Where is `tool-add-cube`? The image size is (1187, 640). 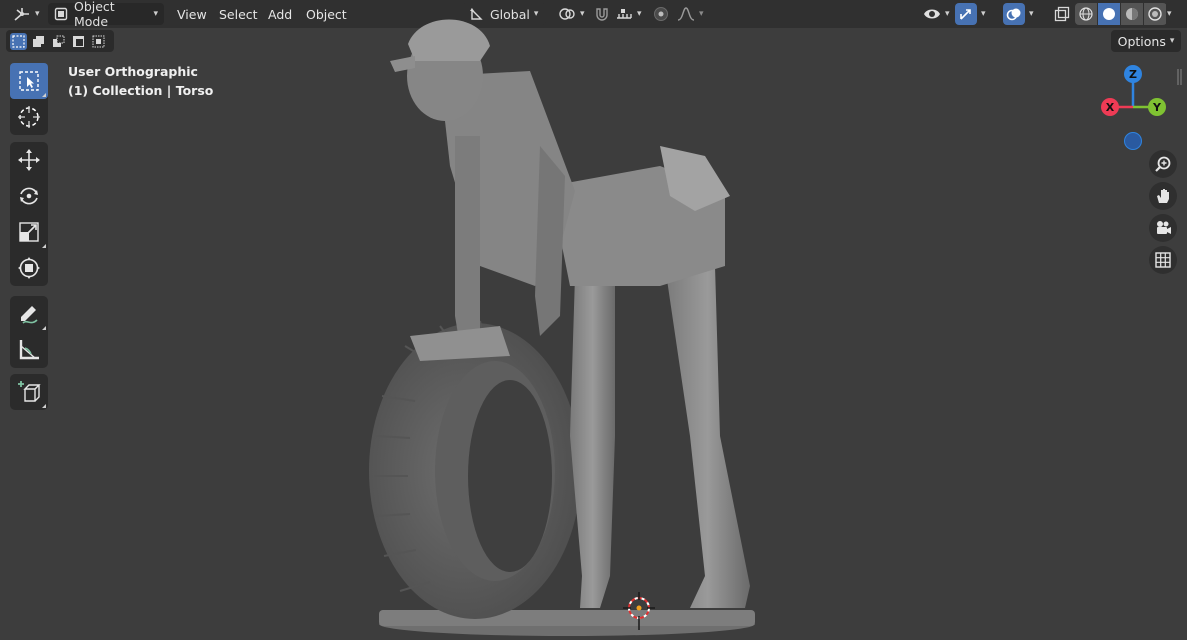 tool-add-cube is located at coordinates (29, 392).